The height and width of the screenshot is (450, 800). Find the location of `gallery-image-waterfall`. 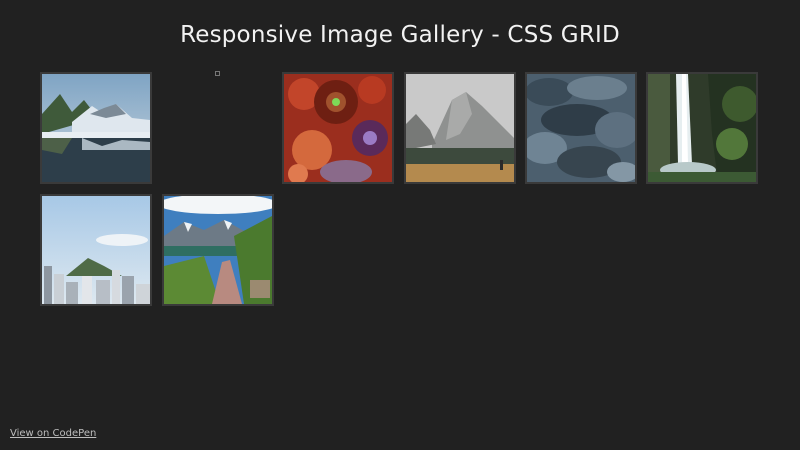

gallery-image-waterfall is located at coordinates (702, 128).